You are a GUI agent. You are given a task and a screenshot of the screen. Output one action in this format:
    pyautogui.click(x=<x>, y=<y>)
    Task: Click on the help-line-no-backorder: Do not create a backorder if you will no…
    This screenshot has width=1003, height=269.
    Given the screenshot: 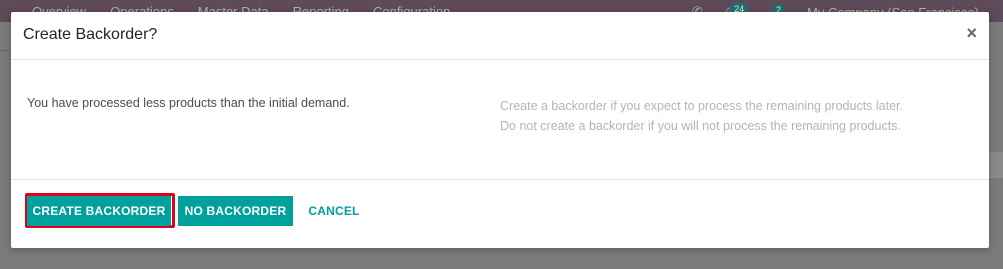 What is the action you would take?
    pyautogui.click(x=700, y=126)
    